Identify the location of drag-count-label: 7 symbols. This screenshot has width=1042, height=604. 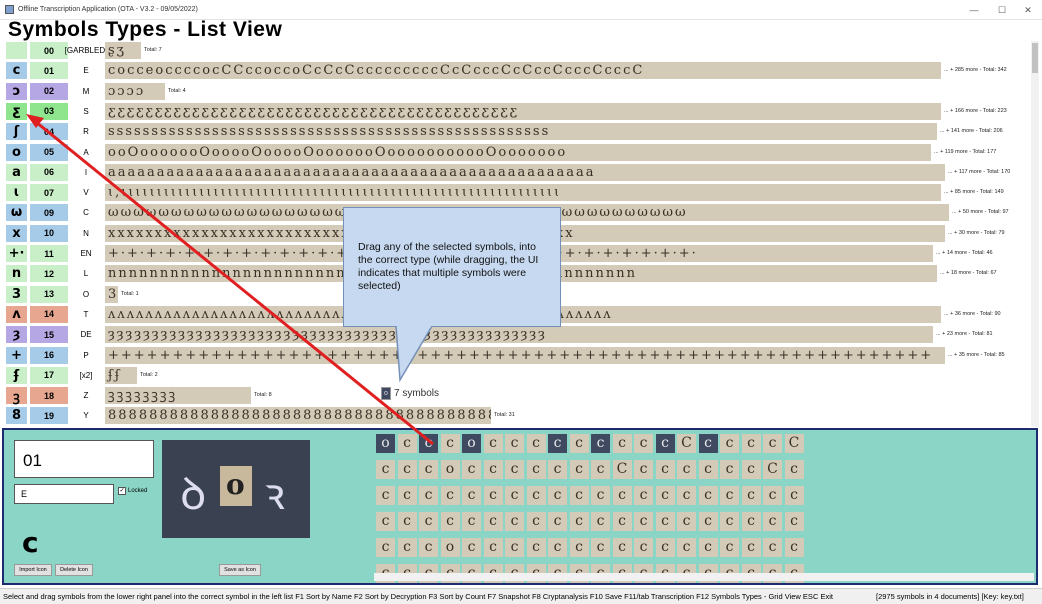
(417, 393).